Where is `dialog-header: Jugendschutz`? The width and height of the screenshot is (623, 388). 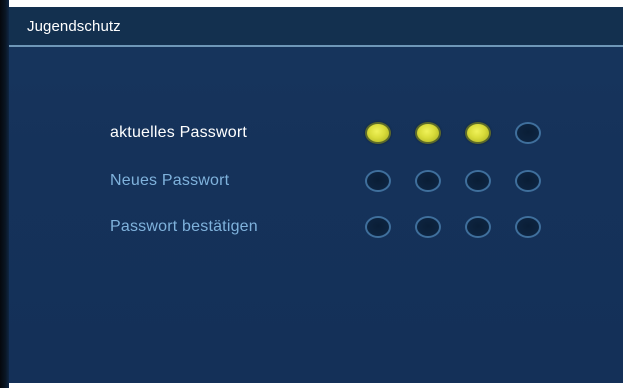 dialog-header: Jugendschutz is located at coordinates (316, 27).